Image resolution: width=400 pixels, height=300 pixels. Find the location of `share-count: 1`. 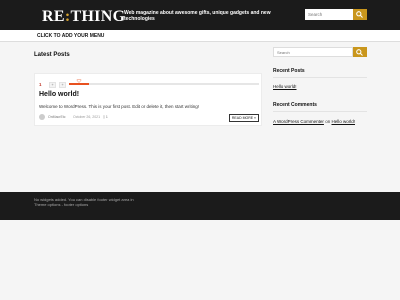

share-count: 1 is located at coordinates (40, 84).